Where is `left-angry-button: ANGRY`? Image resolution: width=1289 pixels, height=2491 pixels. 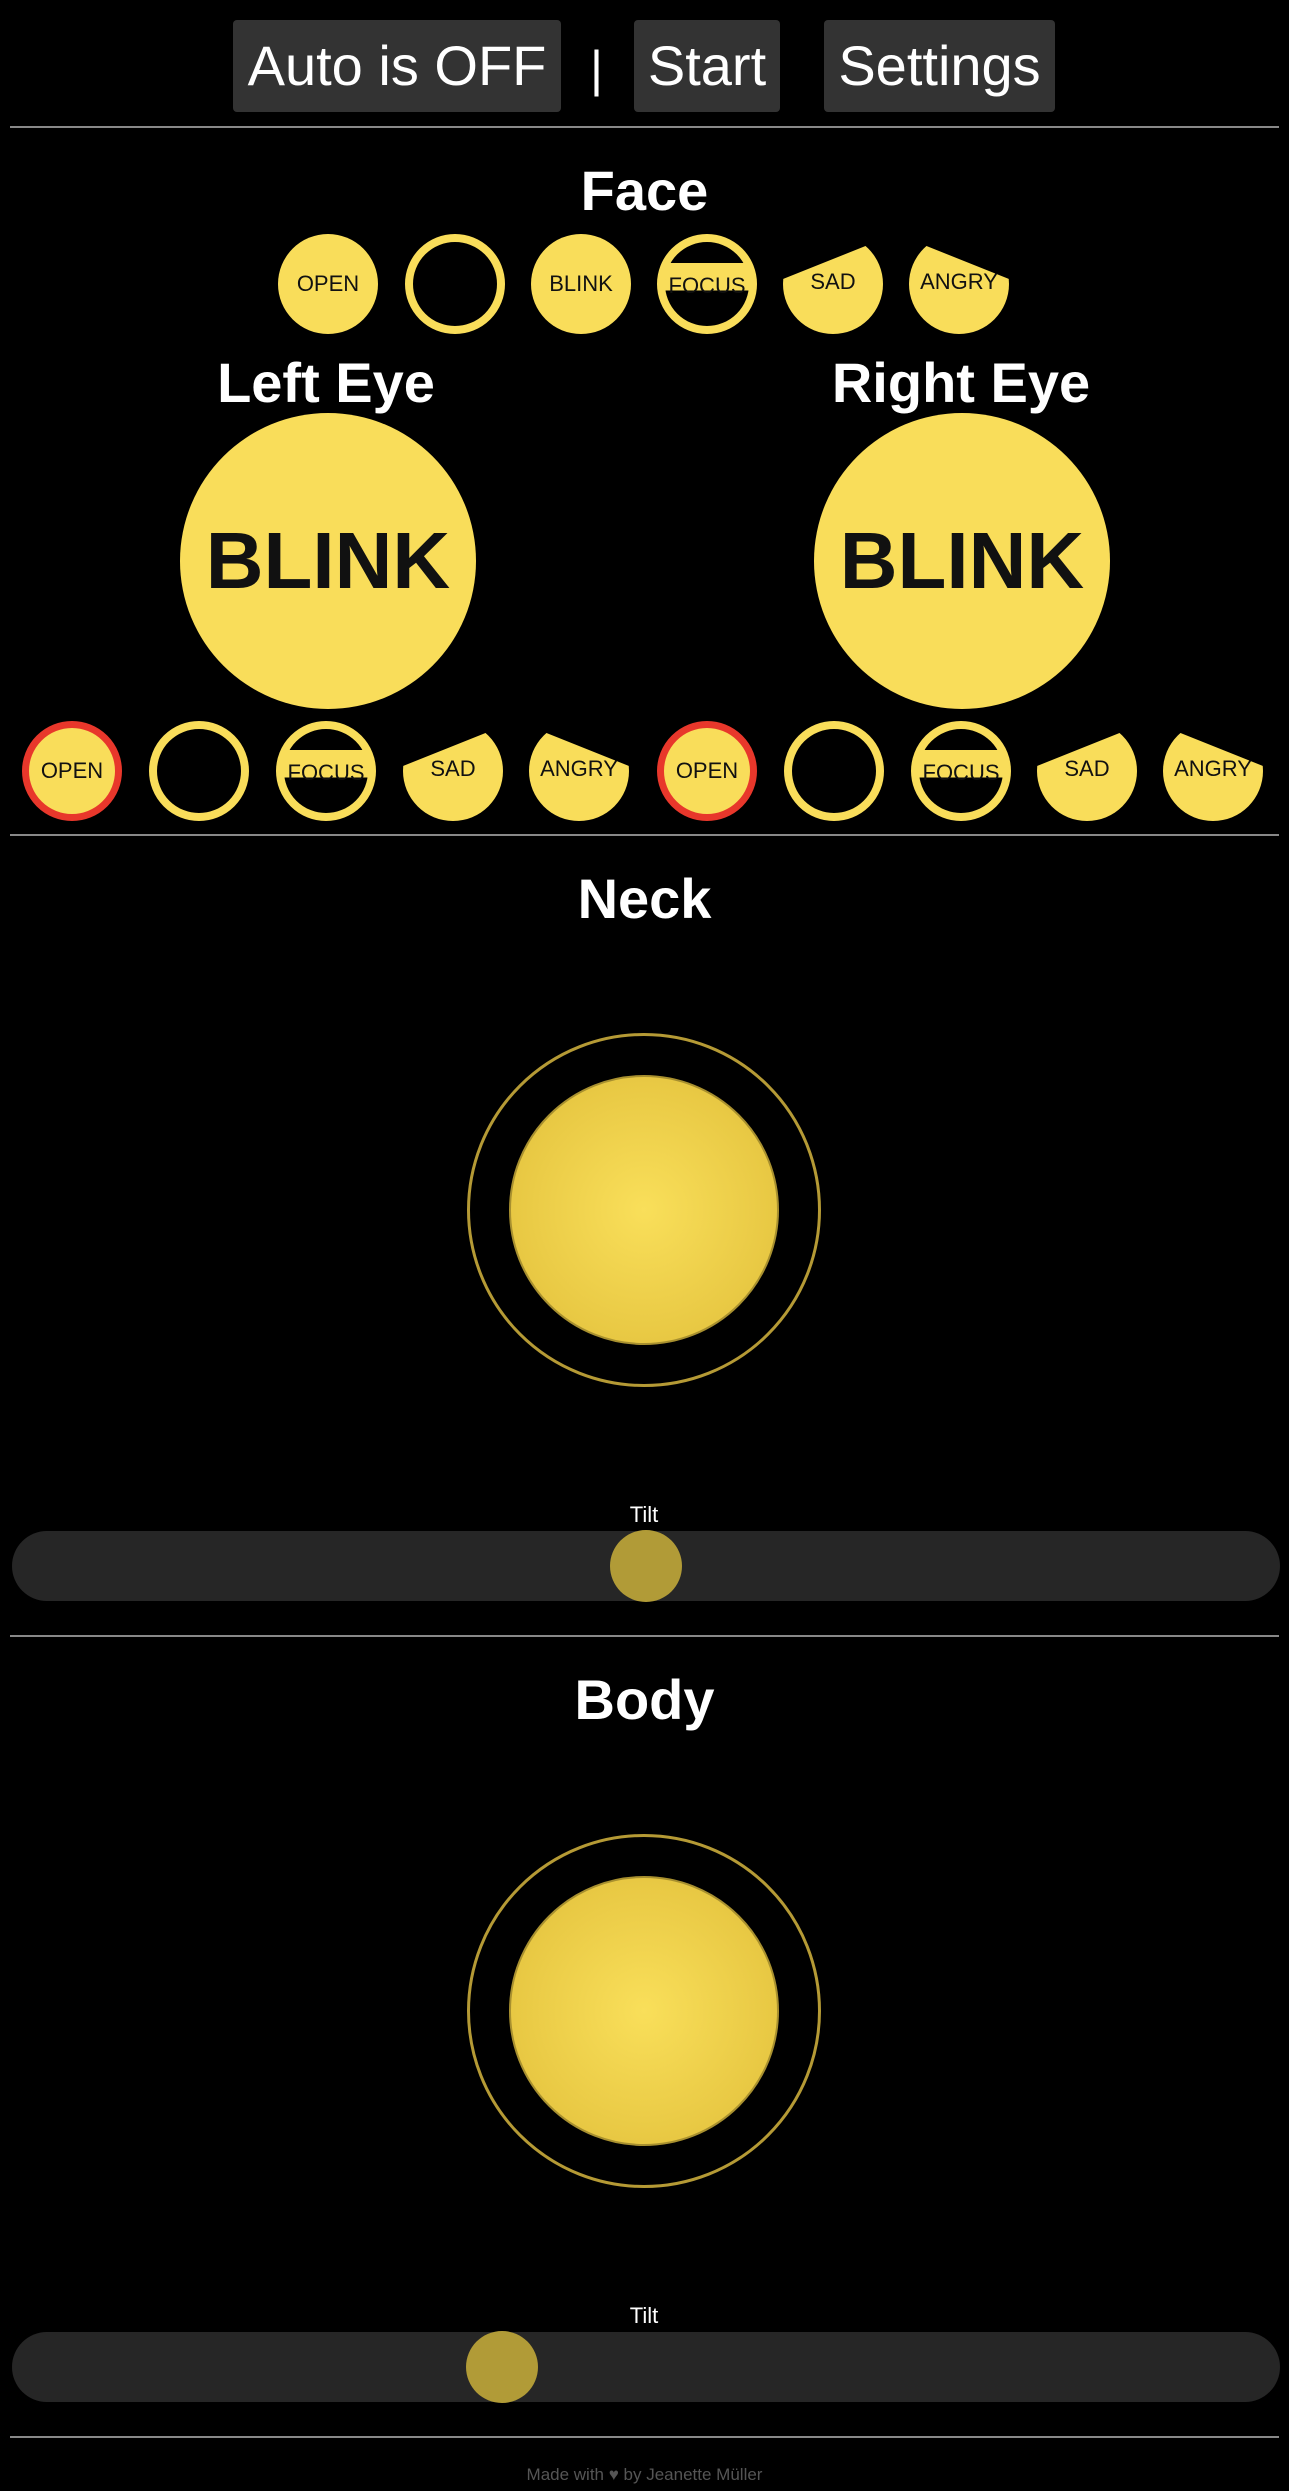 left-angry-button: ANGRY is located at coordinates (579, 771).